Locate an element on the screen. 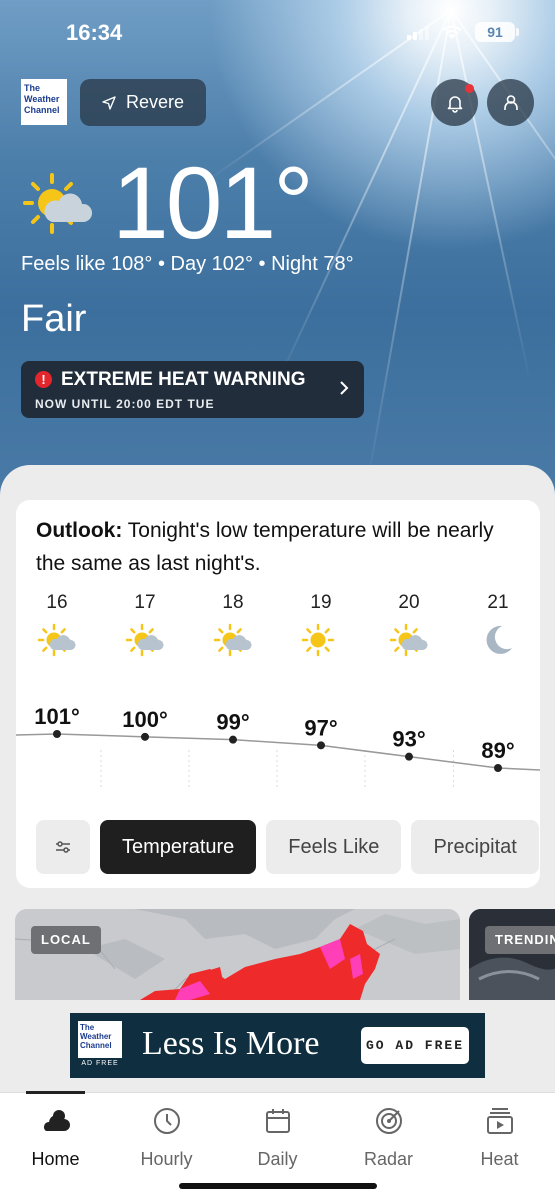  chevron-right-icon is located at coordinates (344, 388).